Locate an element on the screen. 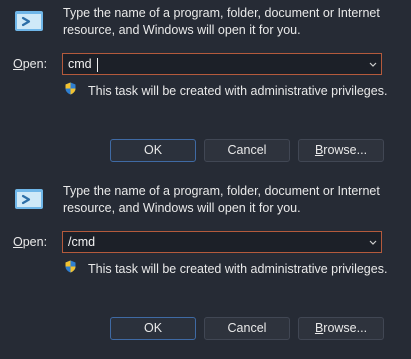 The image size is (411, 359). open-input-value: /cmd is located at coordinates (81, 242).